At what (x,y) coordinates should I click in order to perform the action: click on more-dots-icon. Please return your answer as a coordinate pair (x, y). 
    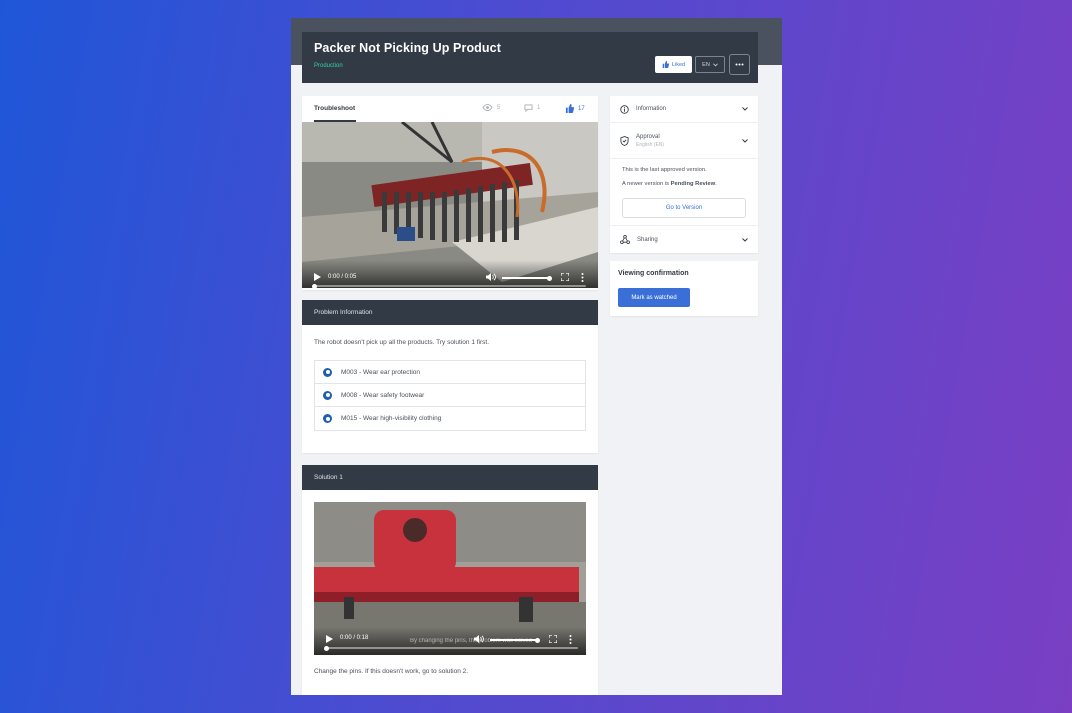
    Looking at the image, I should click on (739, 64).